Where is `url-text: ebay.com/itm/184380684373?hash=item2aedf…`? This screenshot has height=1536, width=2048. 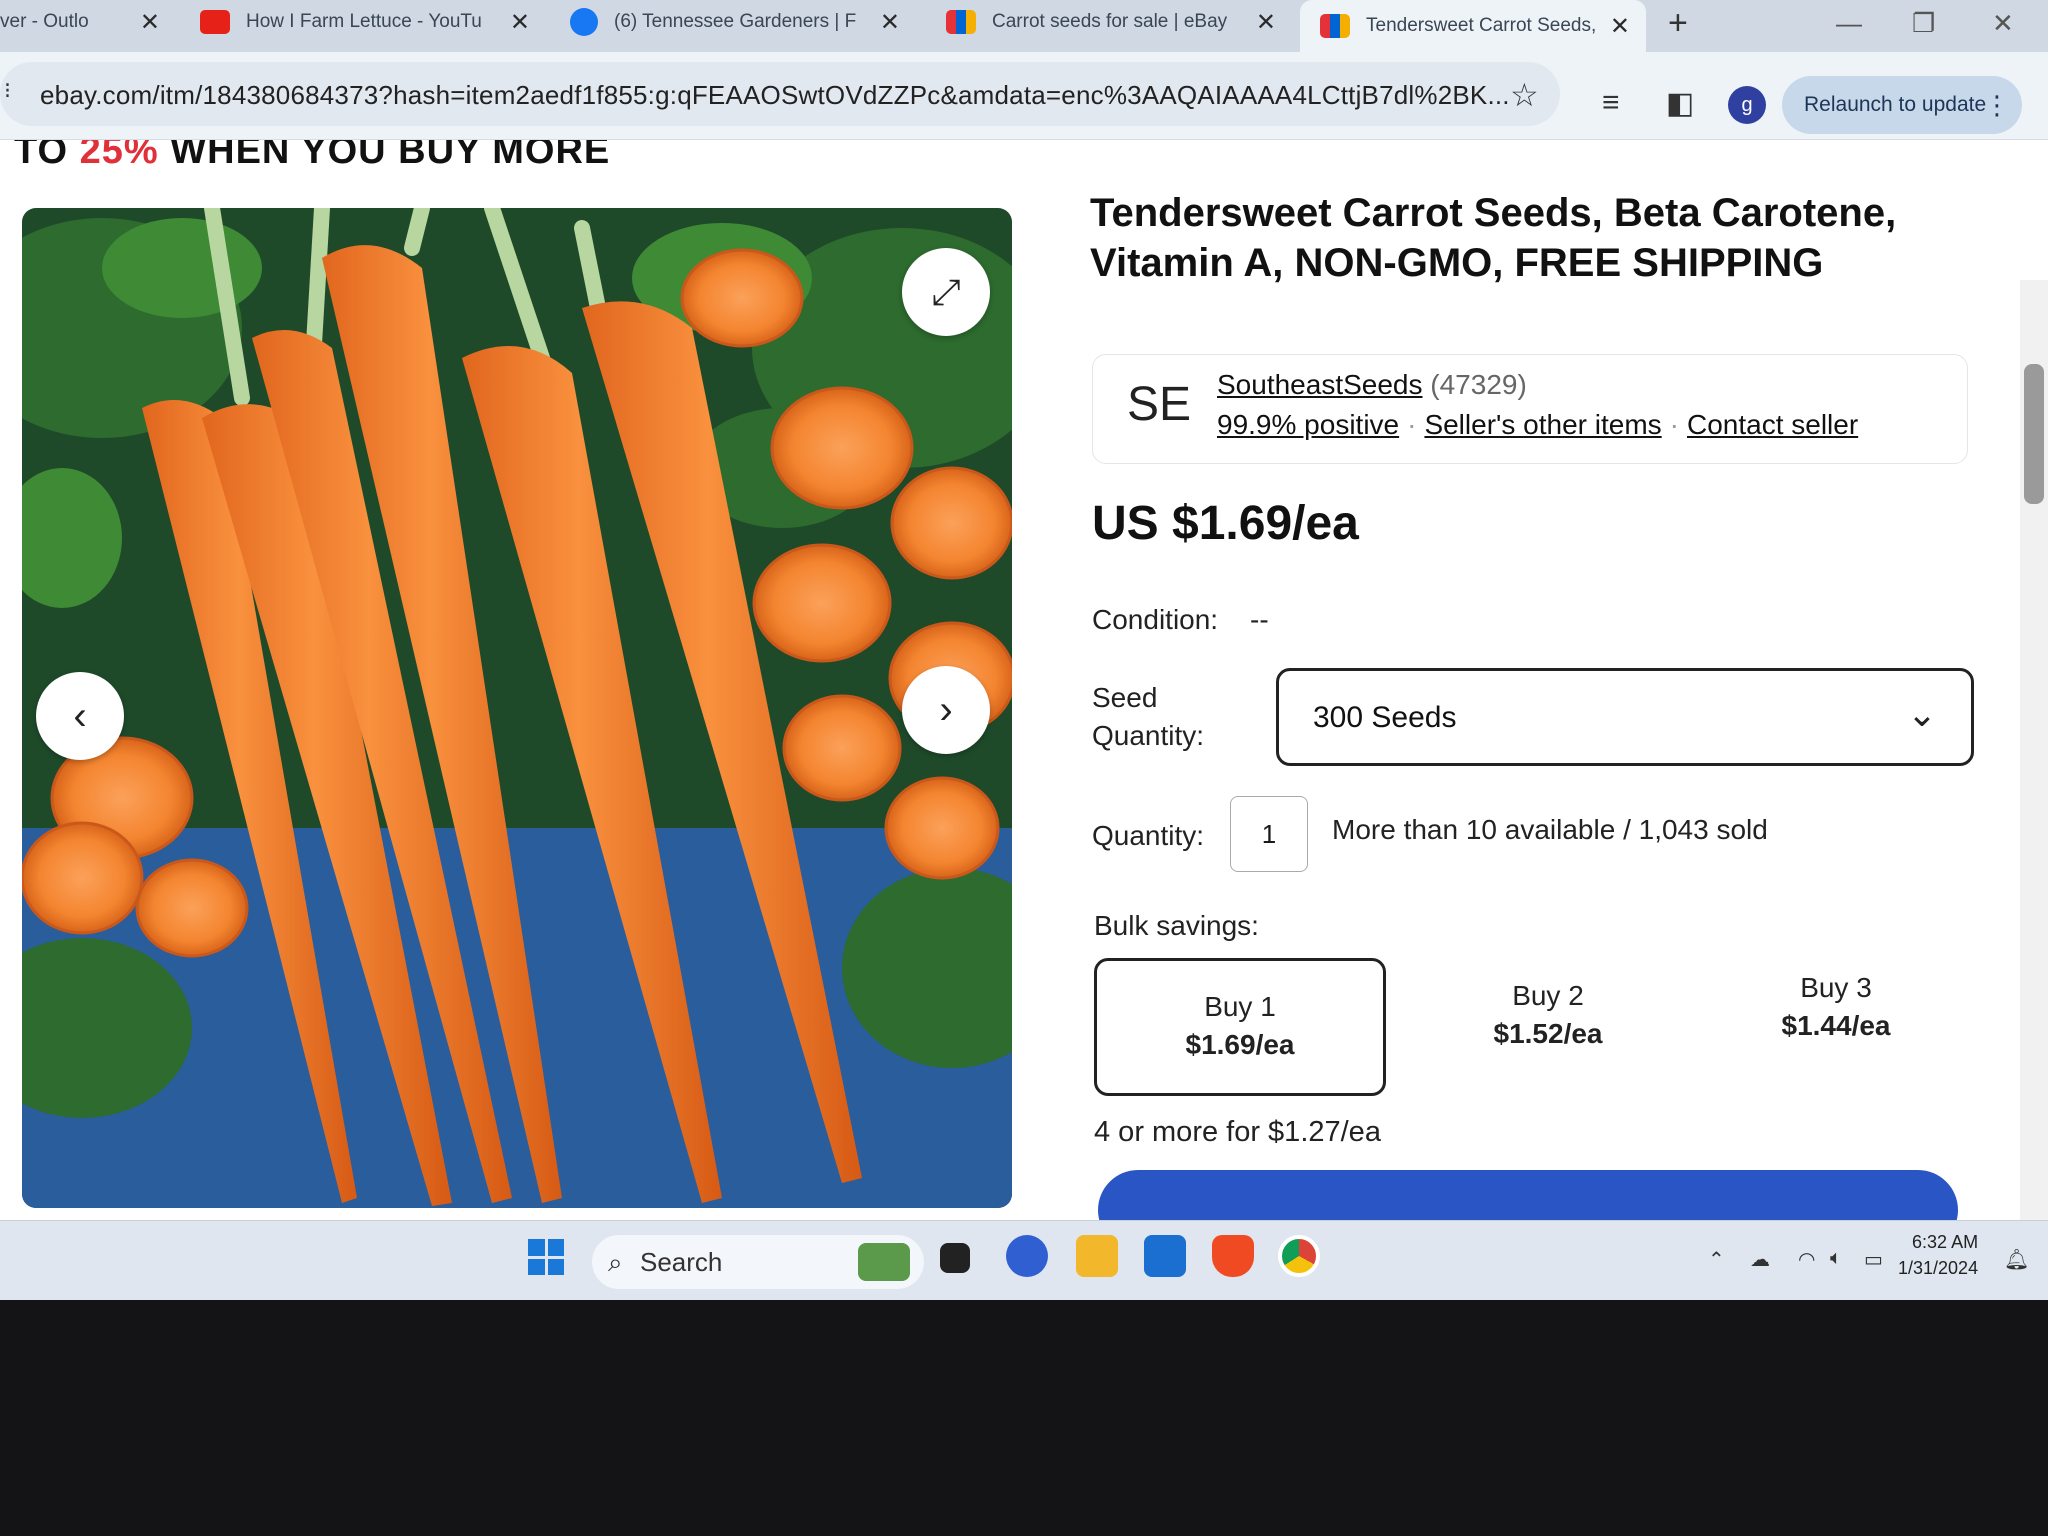 url-text: ebay.com/itm/184380684373?hash=item2aedf… is located at coordinates (775, 95).